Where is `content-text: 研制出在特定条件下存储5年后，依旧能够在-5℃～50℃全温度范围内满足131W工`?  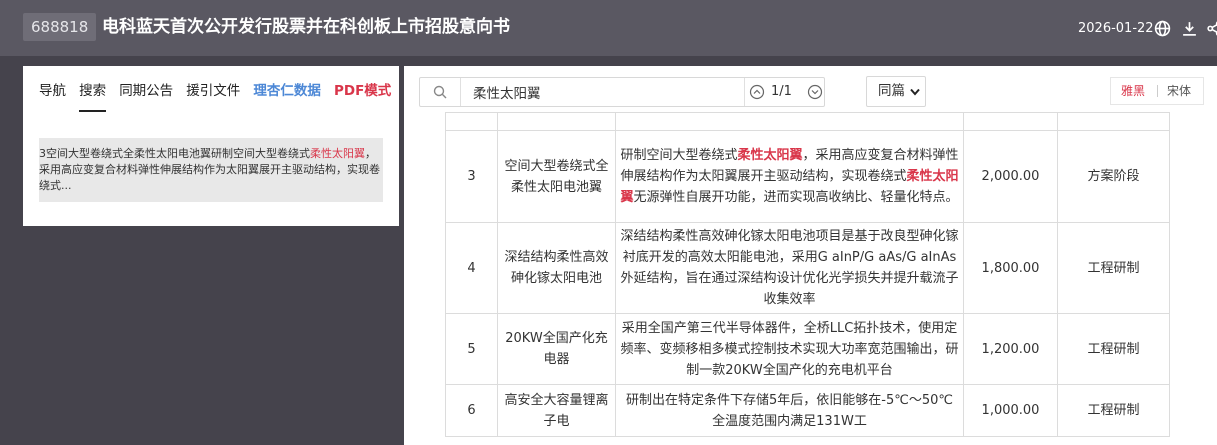 content-text: 研制出在特定条件下存储5年后，依旧能够在-5℃～50℃全温度范围内满足131W工 is located at coordinates (789, 410).